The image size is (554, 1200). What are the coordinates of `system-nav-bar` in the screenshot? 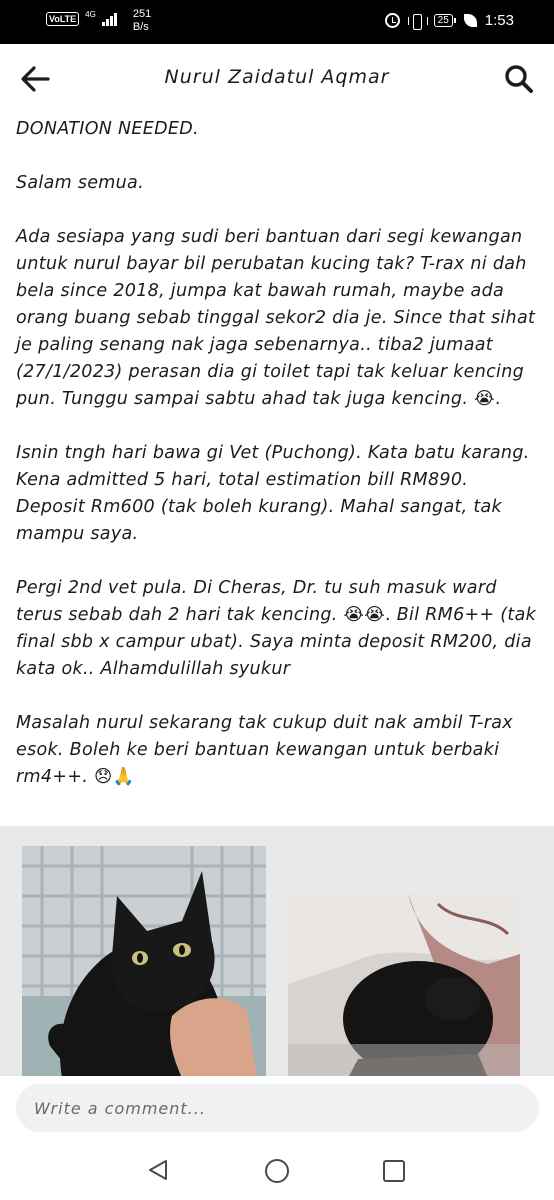 It's located at (277, 1169).